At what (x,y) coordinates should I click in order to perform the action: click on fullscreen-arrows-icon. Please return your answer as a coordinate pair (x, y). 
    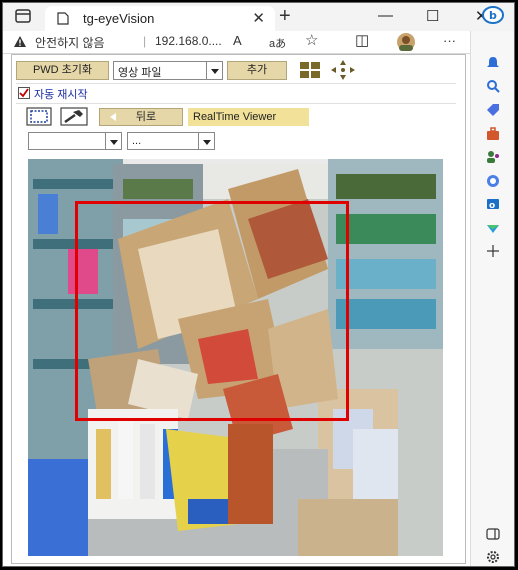
    Looking at the image, I should click on (343, 70).